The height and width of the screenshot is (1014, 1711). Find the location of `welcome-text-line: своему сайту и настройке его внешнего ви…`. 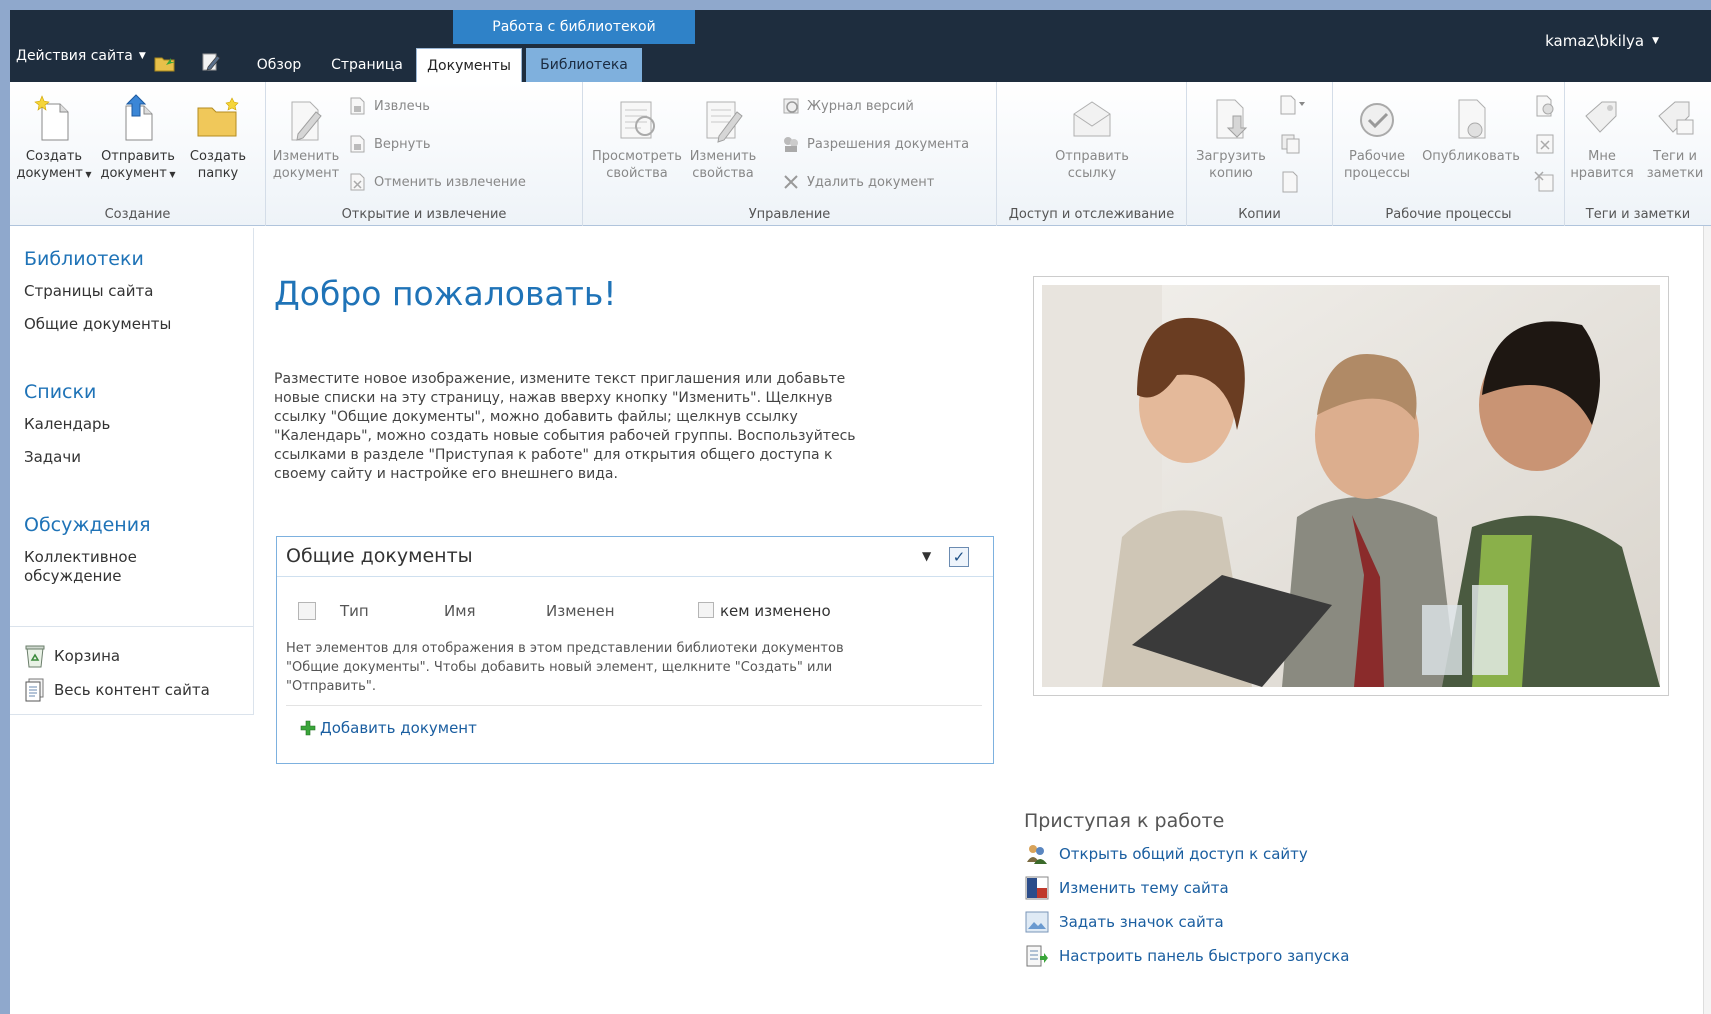

welcome-text-line: своему сайту и настройке его внешнего ви… is located at coordinates (446, 474).